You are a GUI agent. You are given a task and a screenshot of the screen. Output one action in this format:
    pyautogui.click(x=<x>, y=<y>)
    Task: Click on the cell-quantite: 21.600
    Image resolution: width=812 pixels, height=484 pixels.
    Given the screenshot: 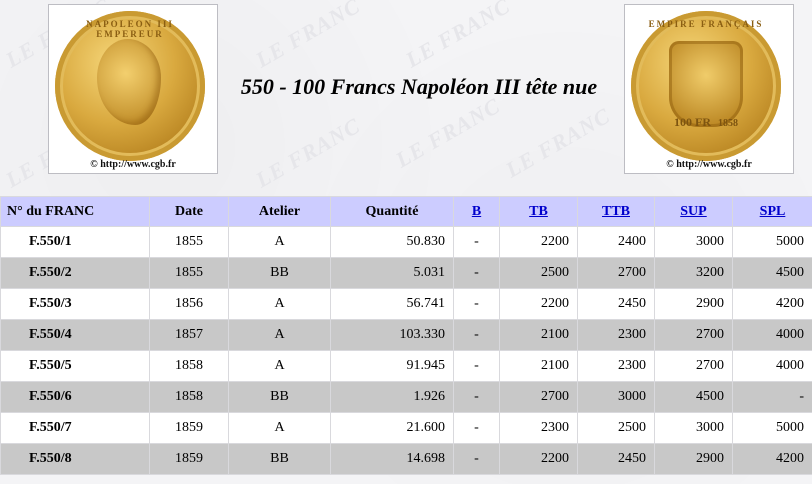 What is the action you would take?
    pyautogui.click(x=392, y=428)
    